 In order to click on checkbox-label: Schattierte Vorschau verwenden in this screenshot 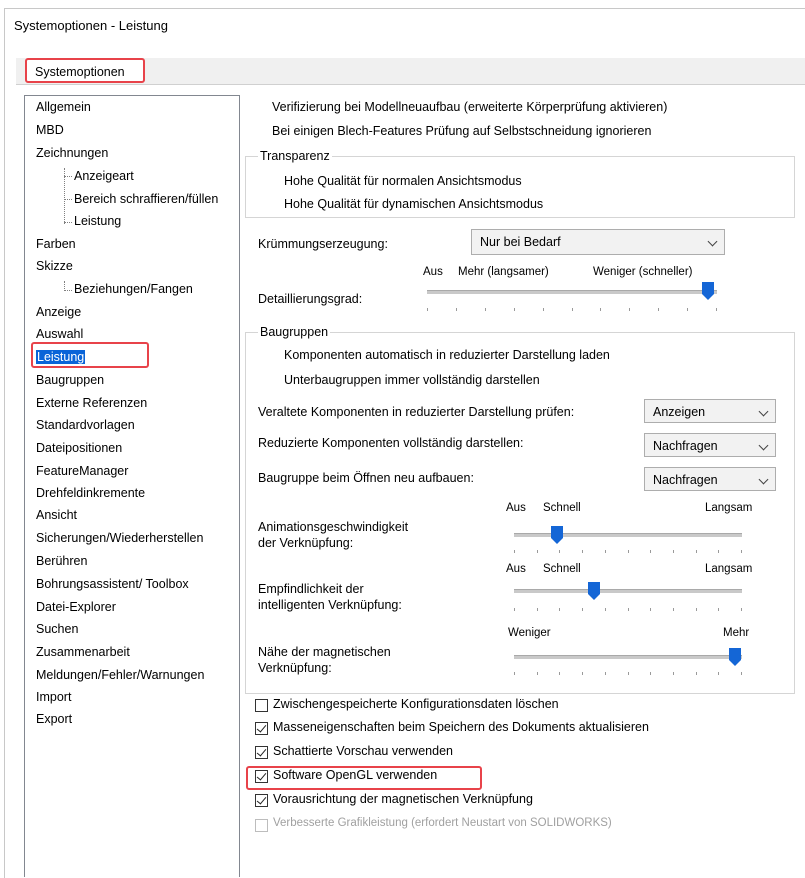, I will do `click(363, 751)`.